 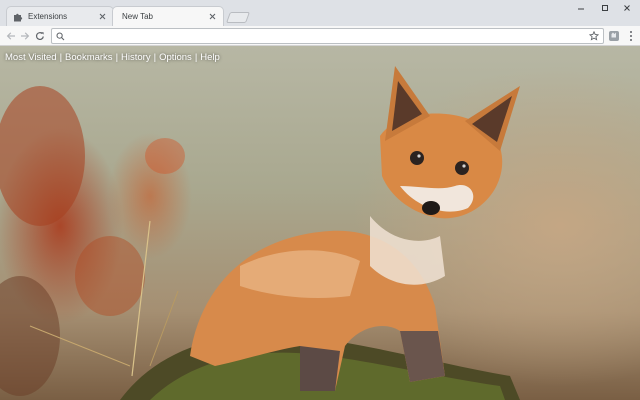 I want to click on minimize-icon, so click(x=581, y=9).